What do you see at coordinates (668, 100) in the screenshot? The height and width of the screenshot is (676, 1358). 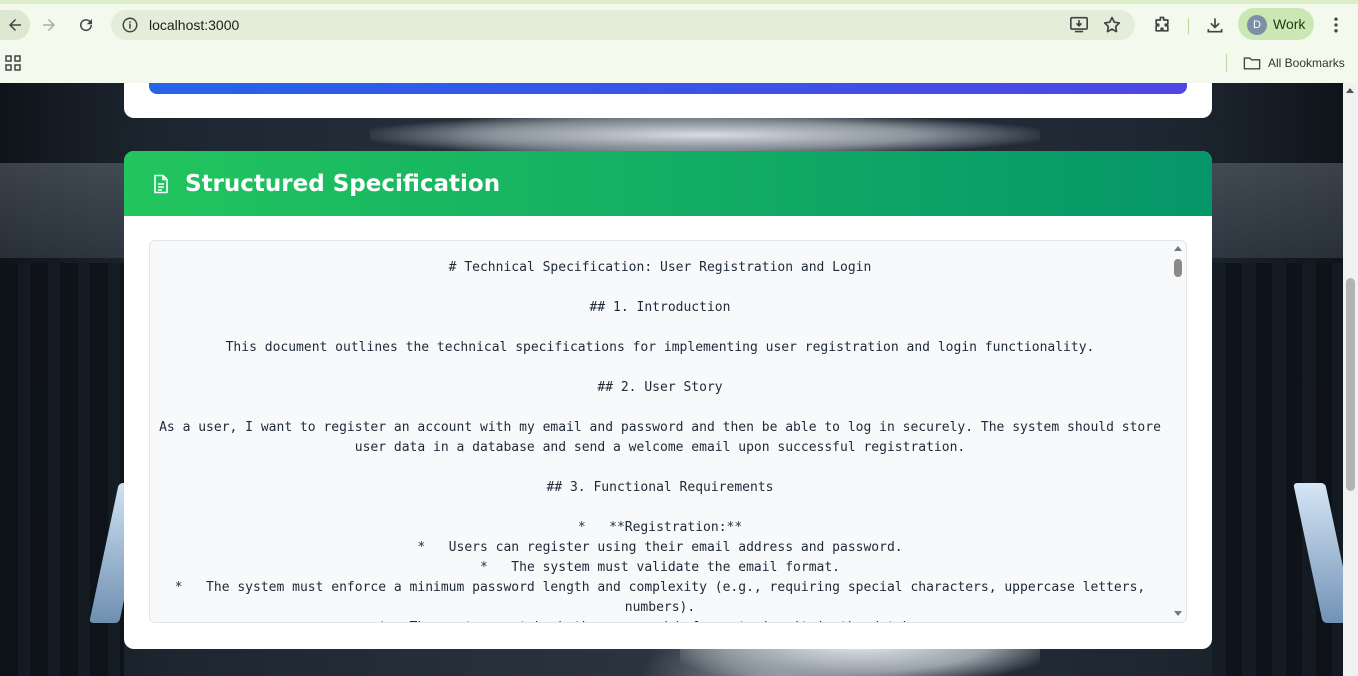 I see `previous-card` at bounding box center [668, 100].